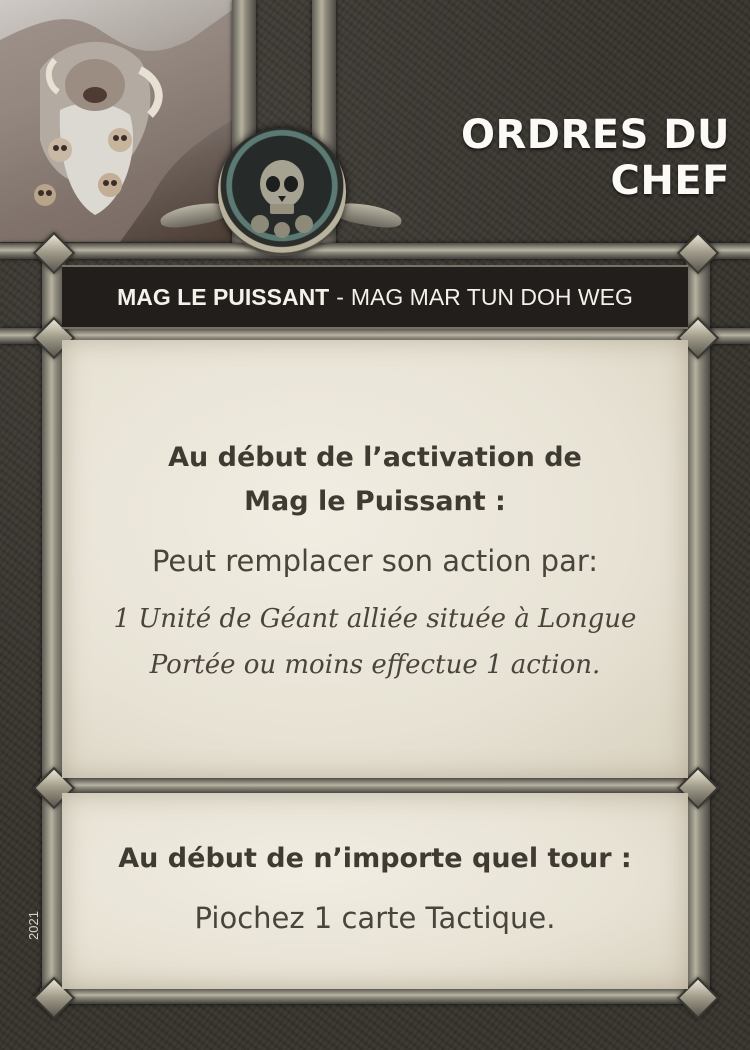 The width and height of the screenshot is (750, 1050). I want to click on skull-emblem, so click(282, 192).